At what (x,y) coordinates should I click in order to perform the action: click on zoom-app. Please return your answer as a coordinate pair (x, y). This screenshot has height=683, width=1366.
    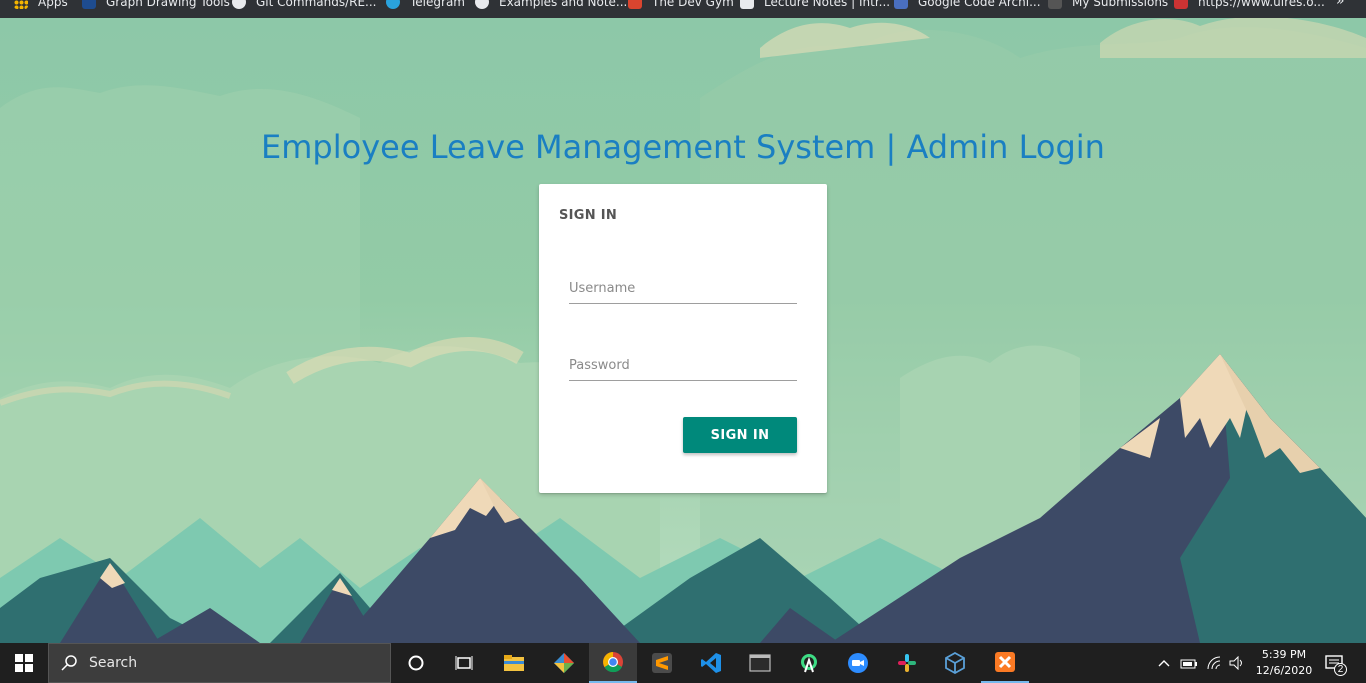
    Looking at the image, I should click on (858, 663).